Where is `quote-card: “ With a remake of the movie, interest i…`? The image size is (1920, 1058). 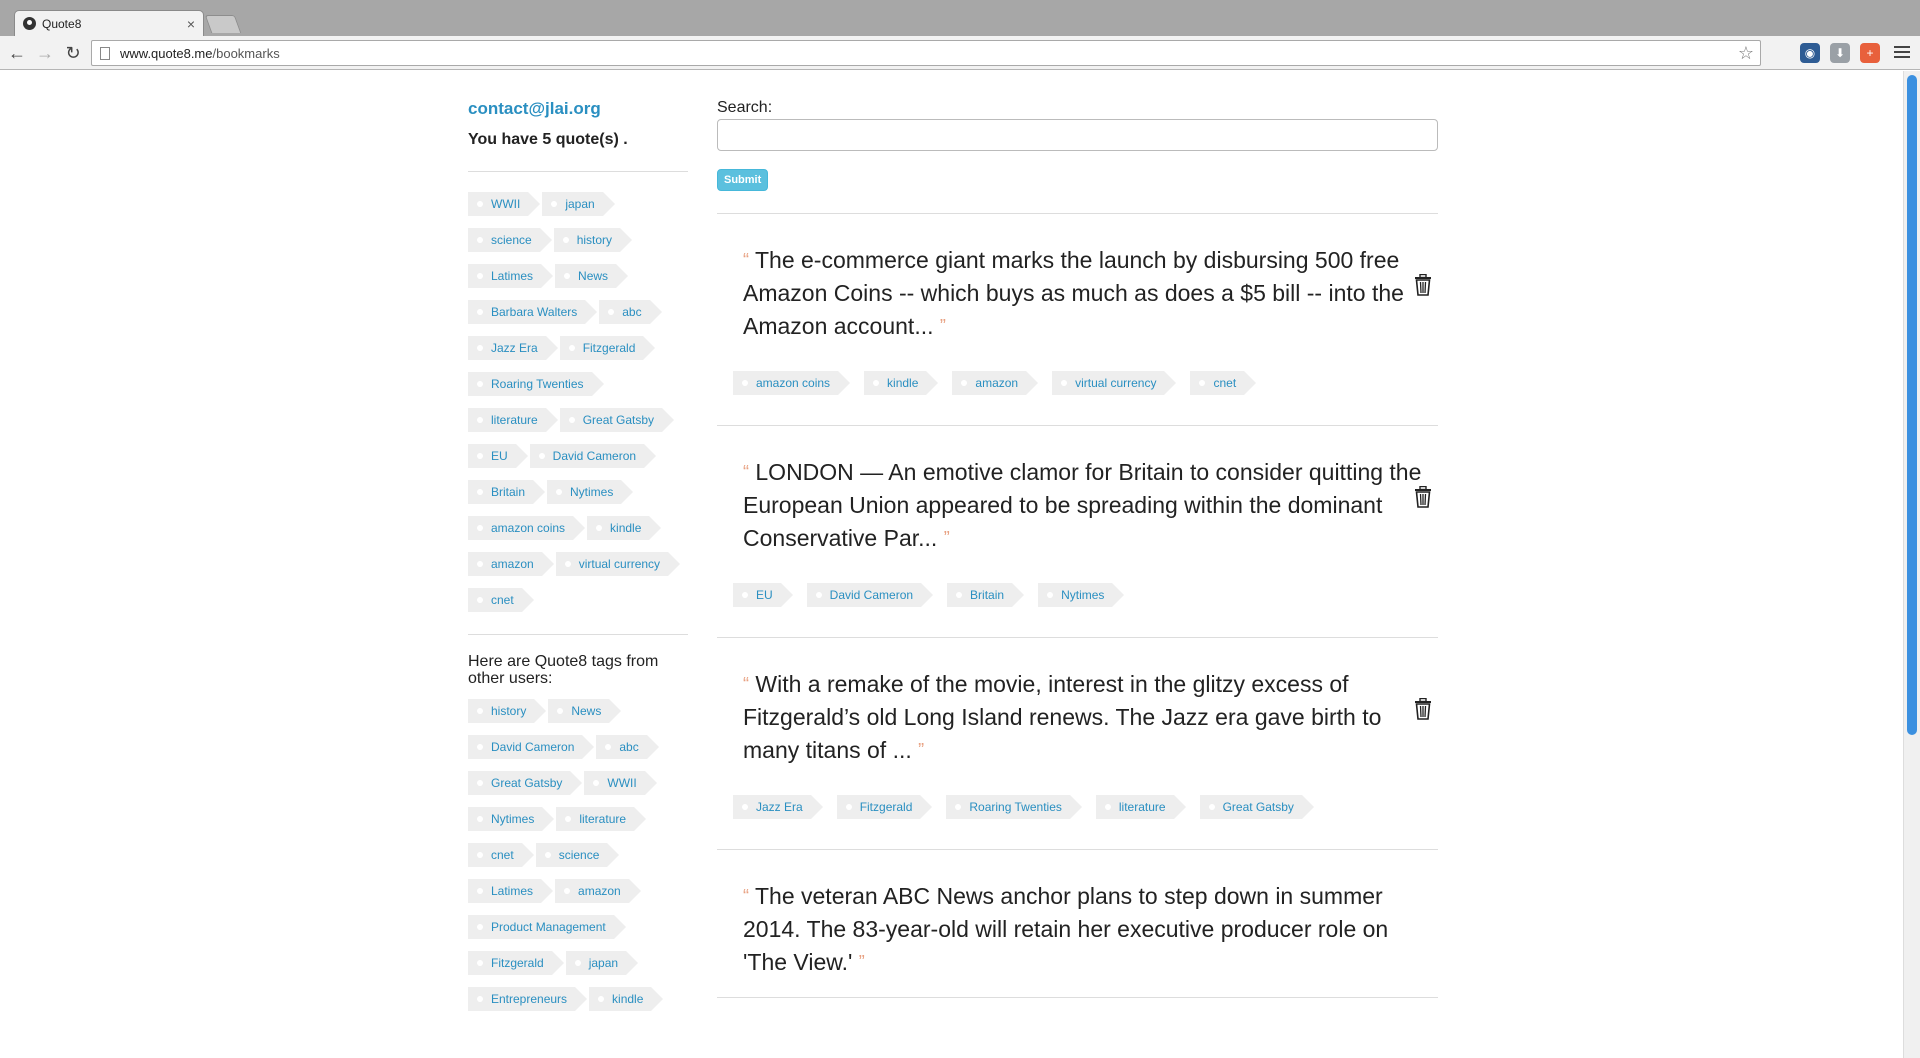 quote-card: “ With a remake of the movie, interest i… is located at coordinates (1077, 744).